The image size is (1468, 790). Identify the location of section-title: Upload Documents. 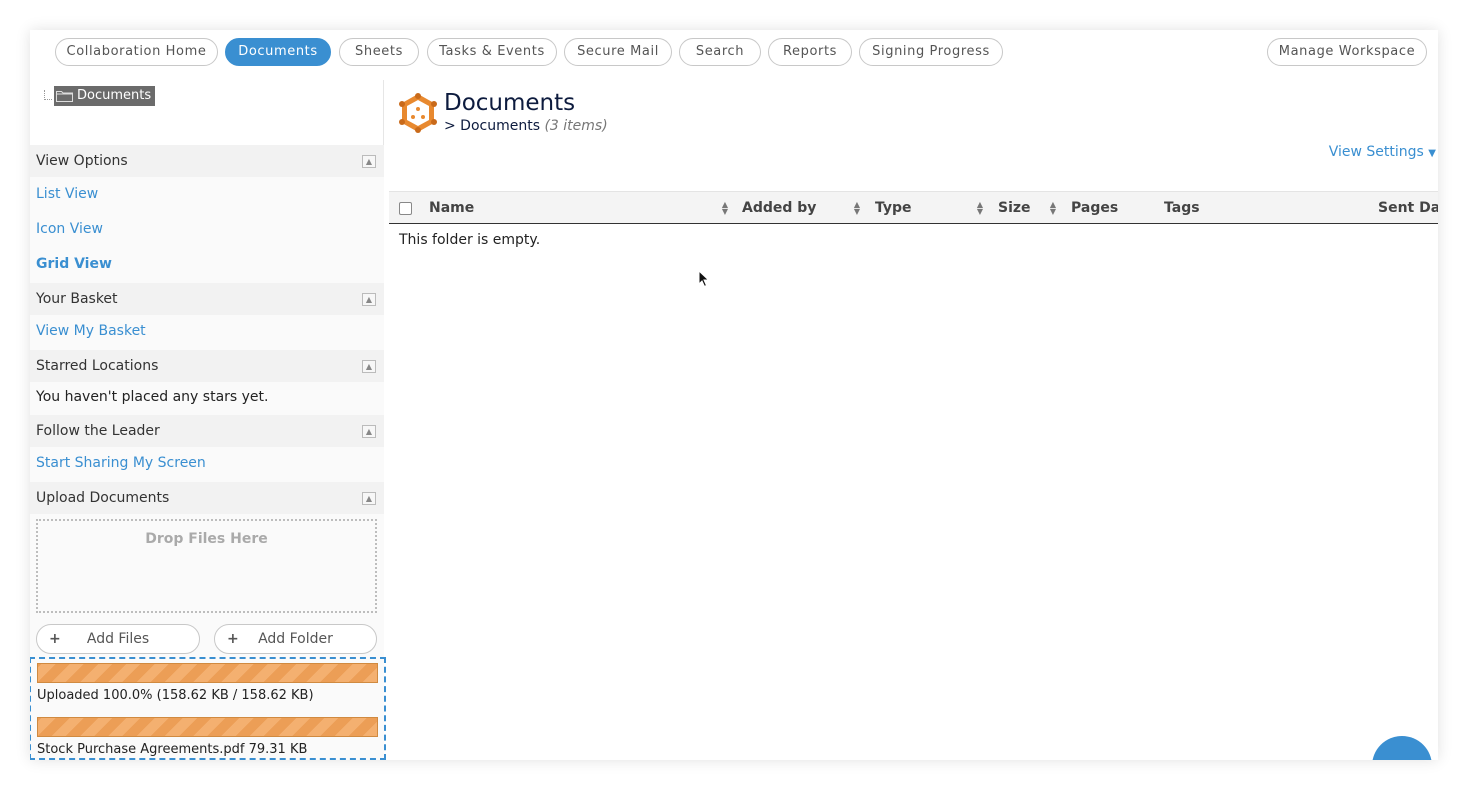
(103, 498).